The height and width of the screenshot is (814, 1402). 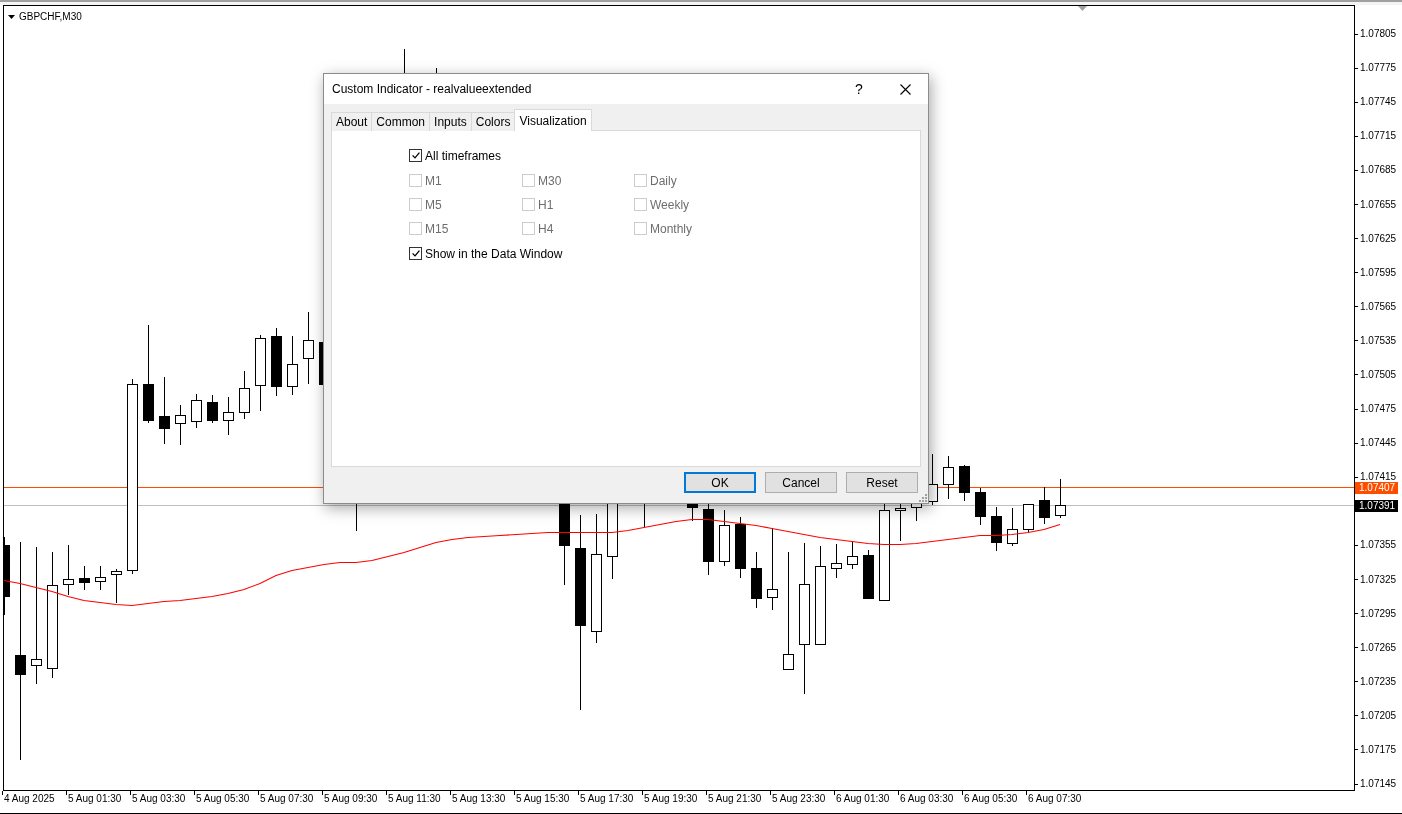 I want to click on time-axis-label: 5 Aug 03:30, so click(x=159, y=799).